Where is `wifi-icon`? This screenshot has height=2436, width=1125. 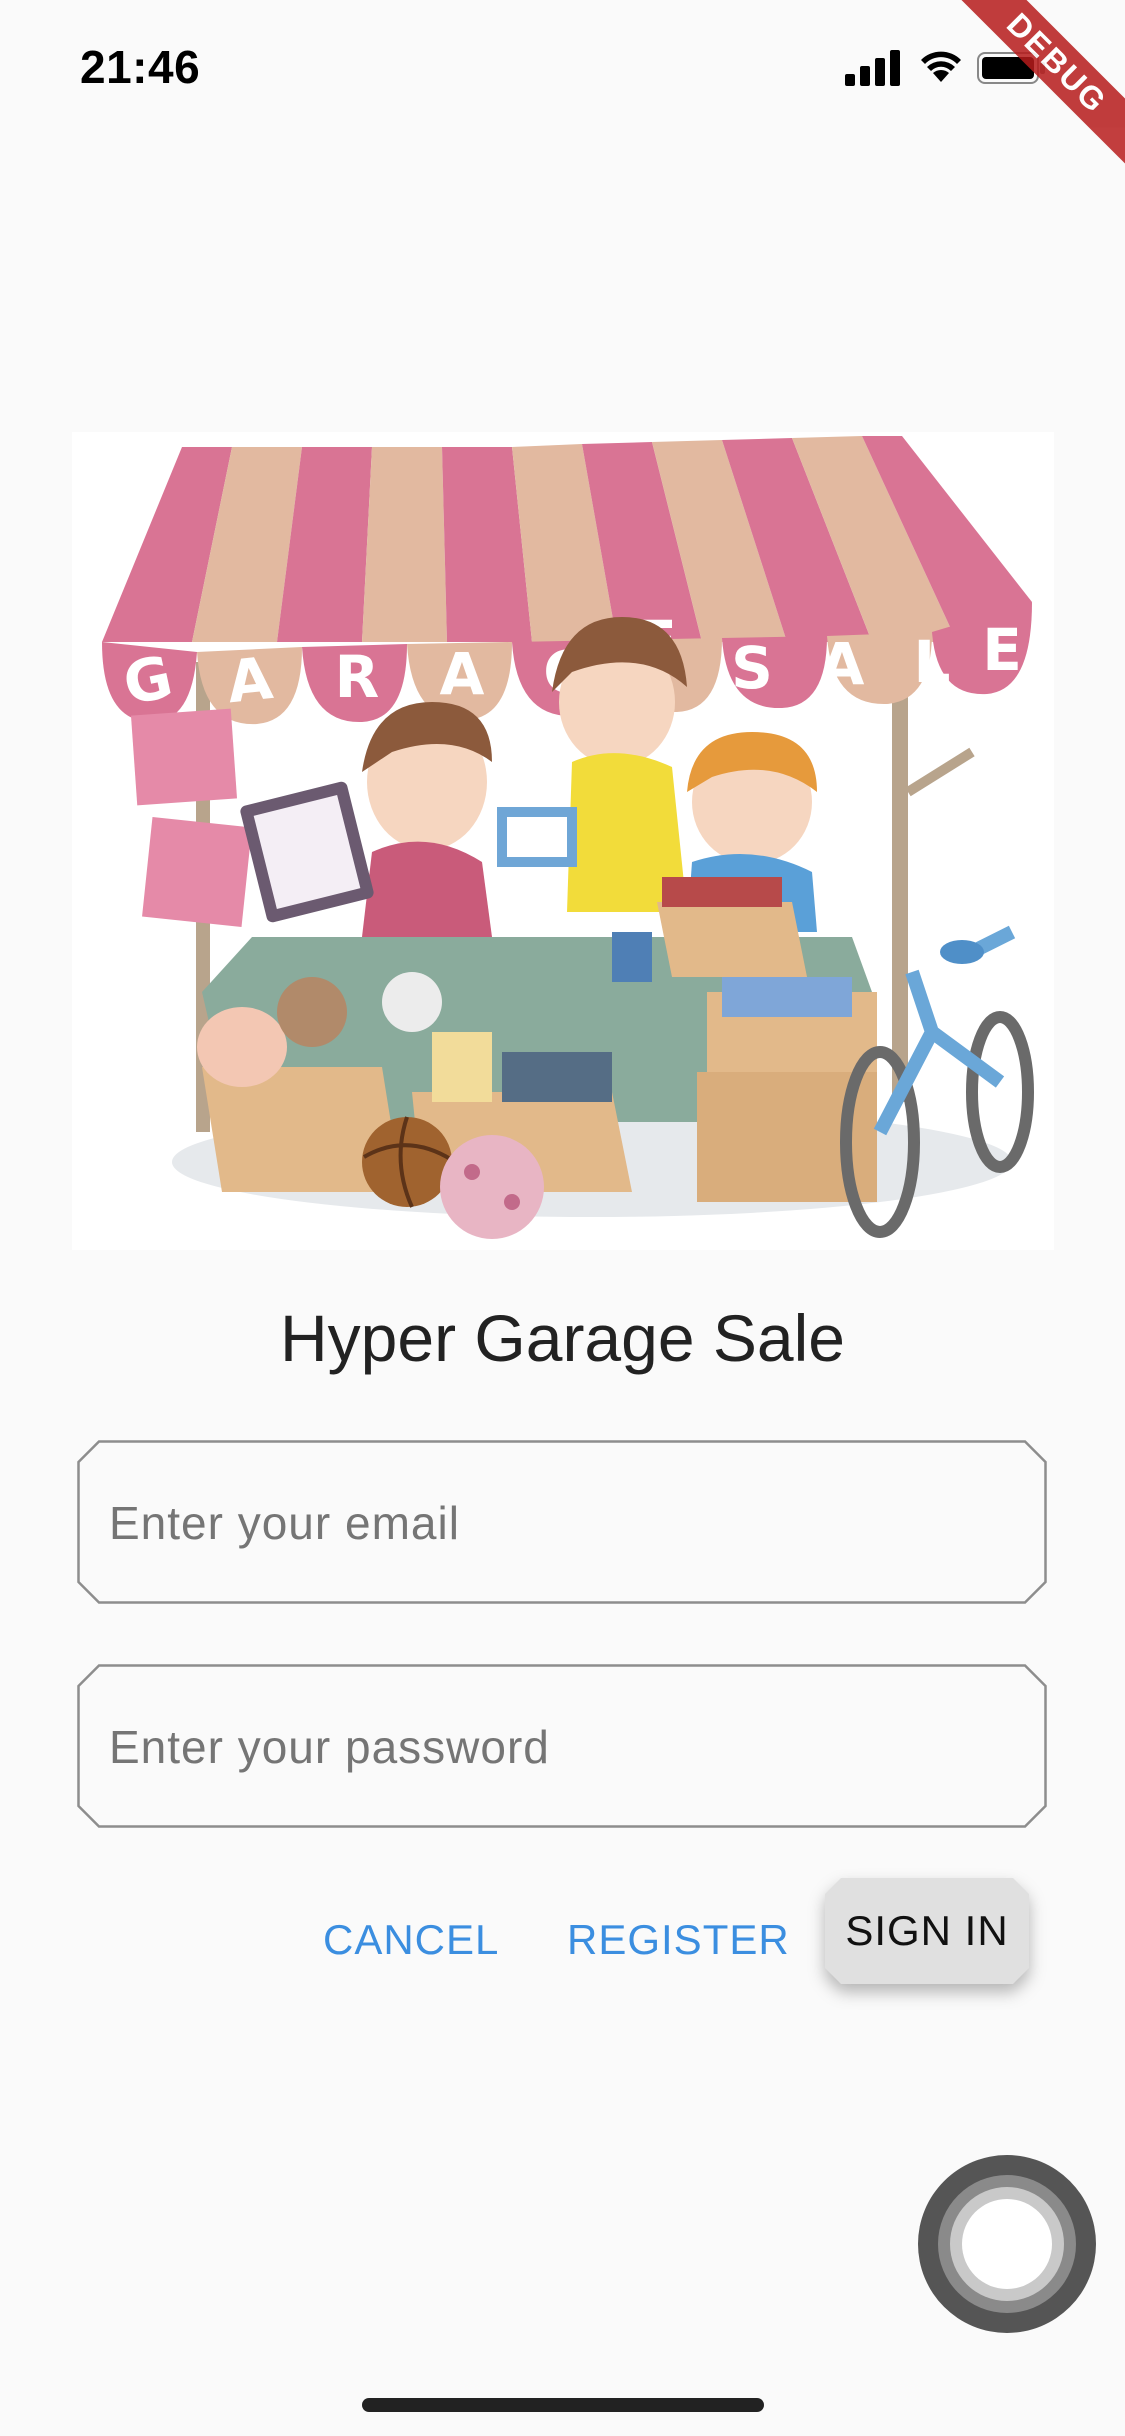 wifi-icon is located at coordinates (941, 66).